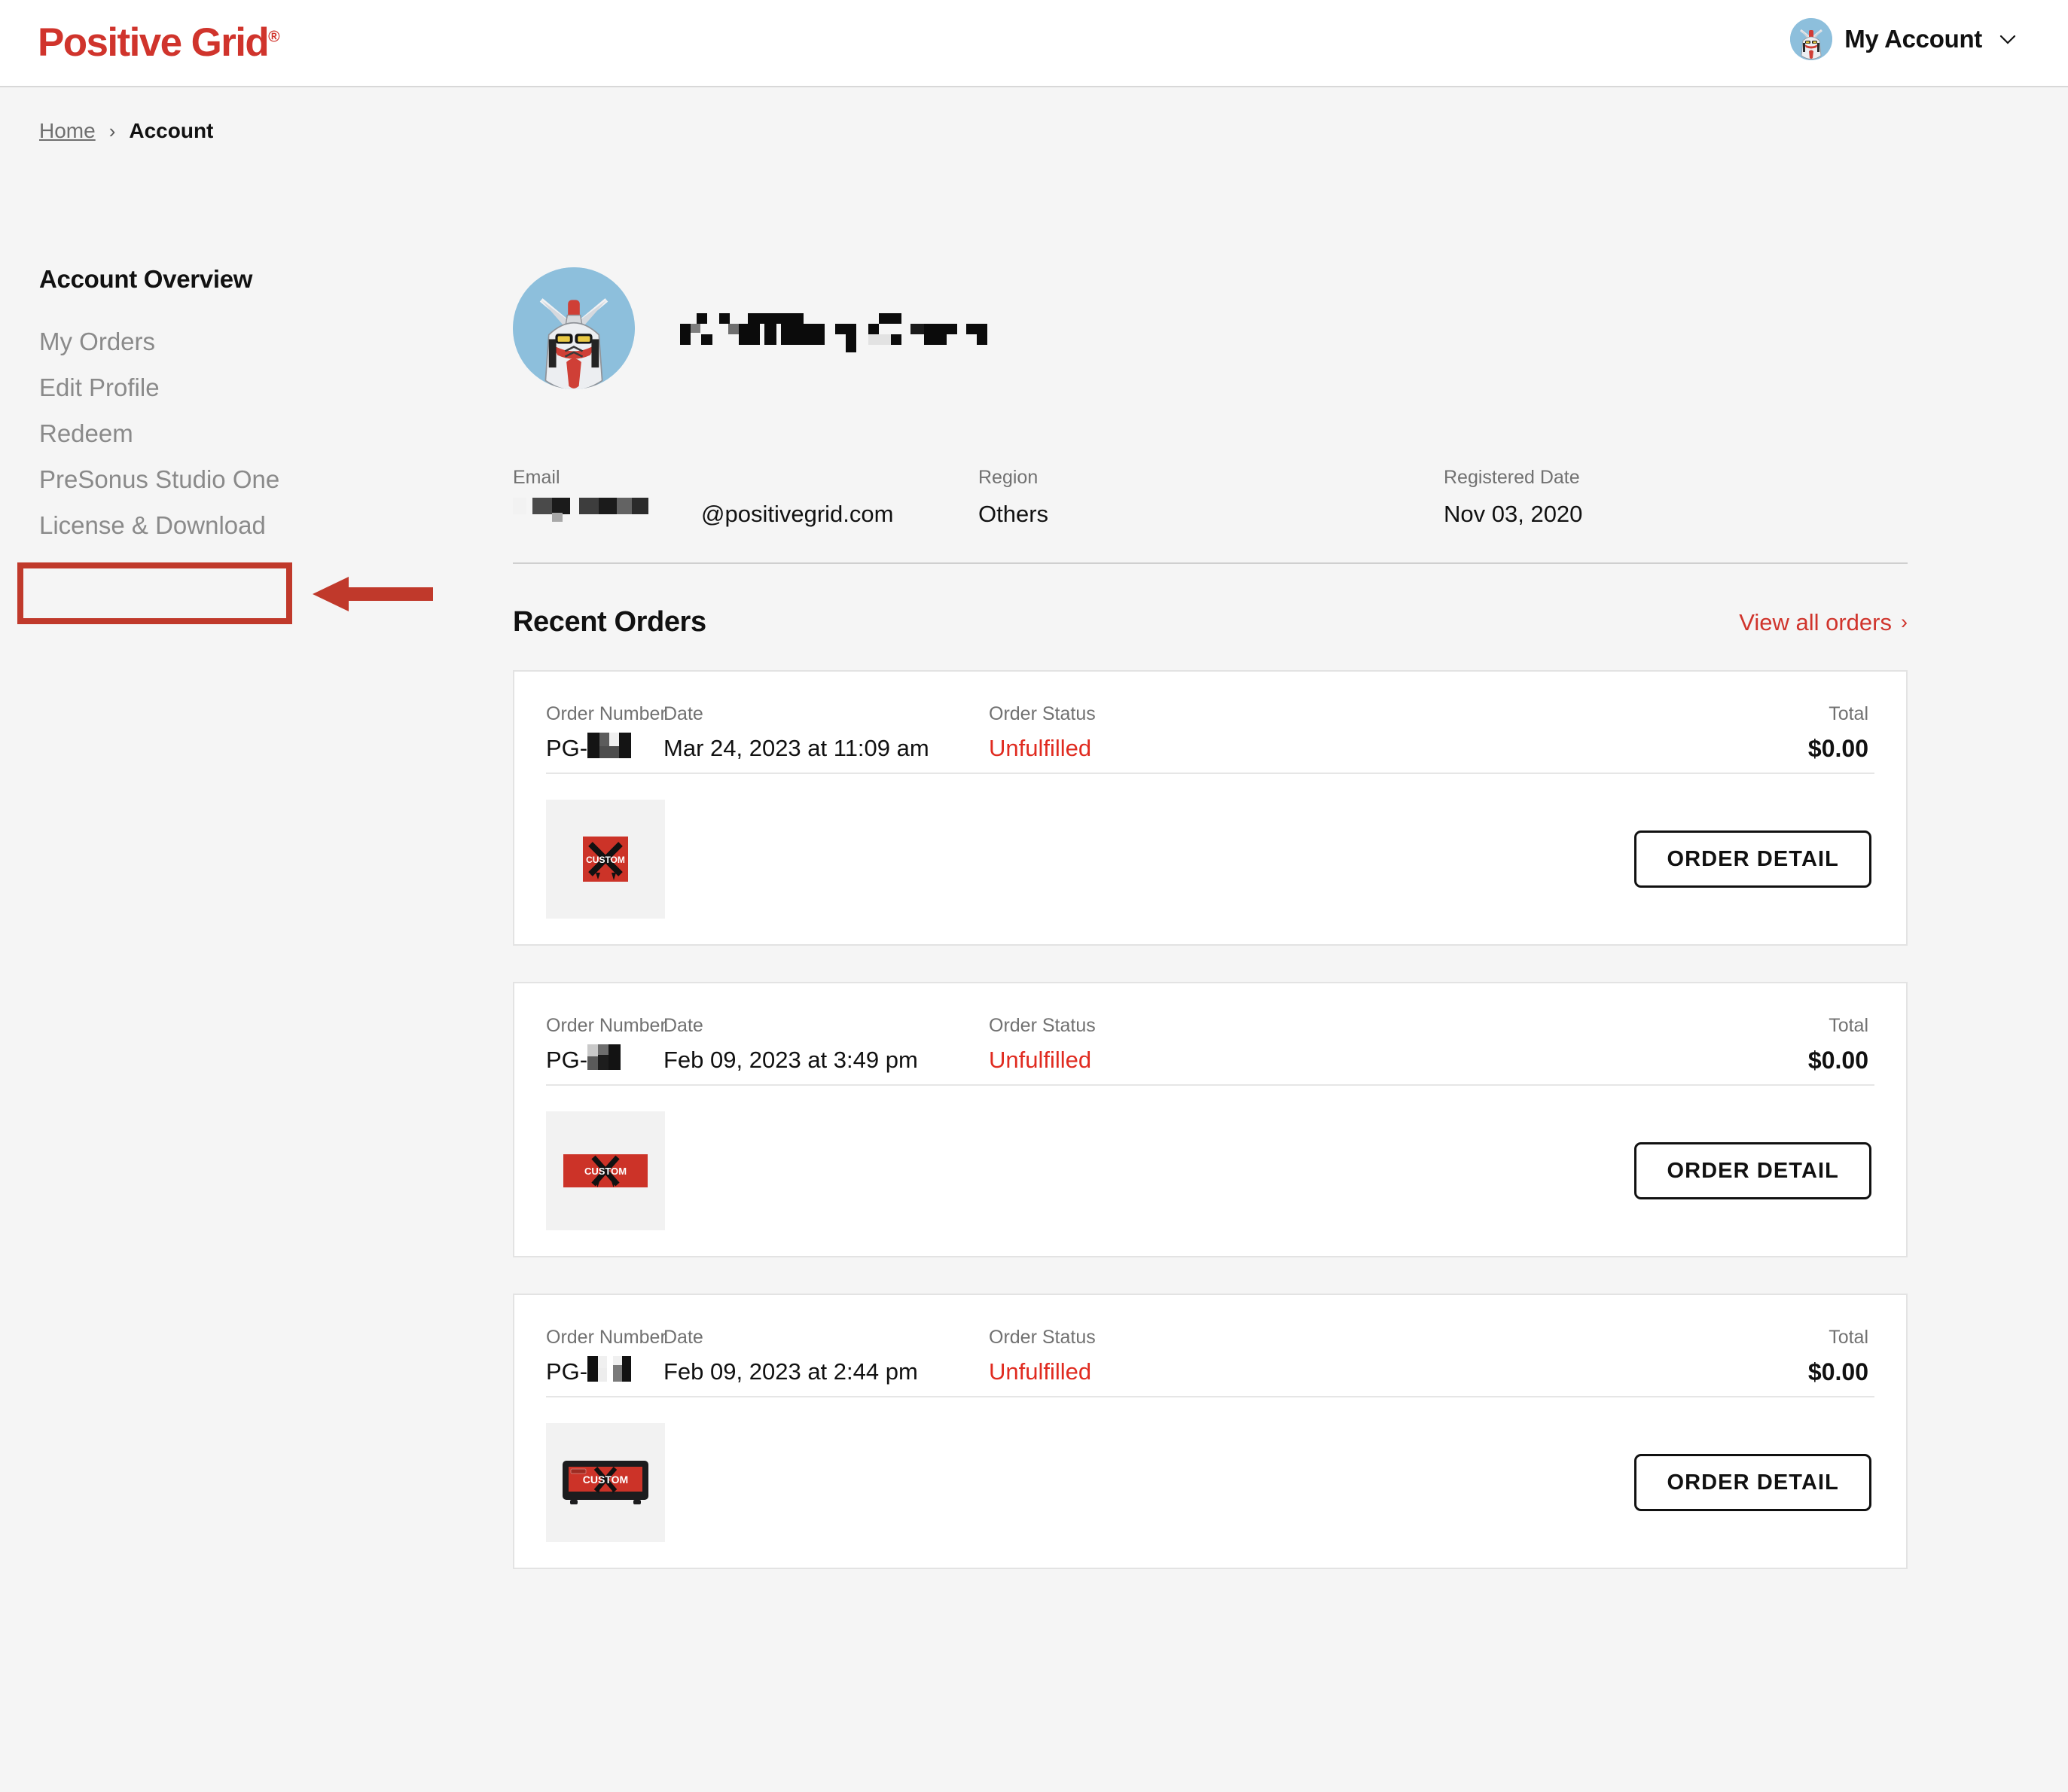  Describe the element at coordinates (152, 525) in the screenshot. I see `sidebar-item-license-and-download: License & Download` at that location.